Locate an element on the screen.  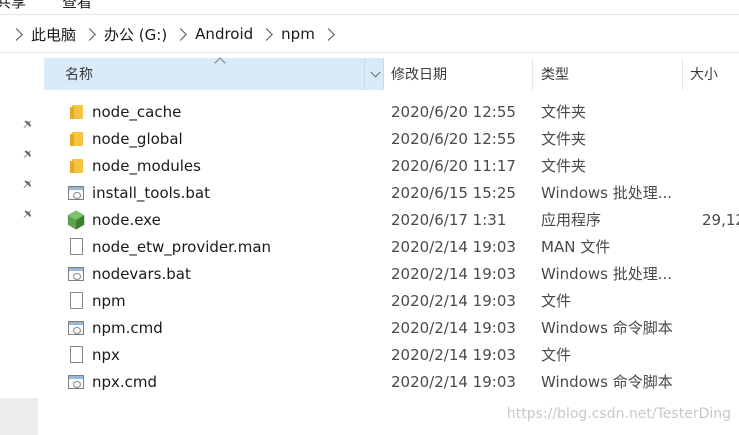
file-row: npm.cmd 2020/2/14 19:03 Windows 命令脚本 is located at coordinates (391, 327).